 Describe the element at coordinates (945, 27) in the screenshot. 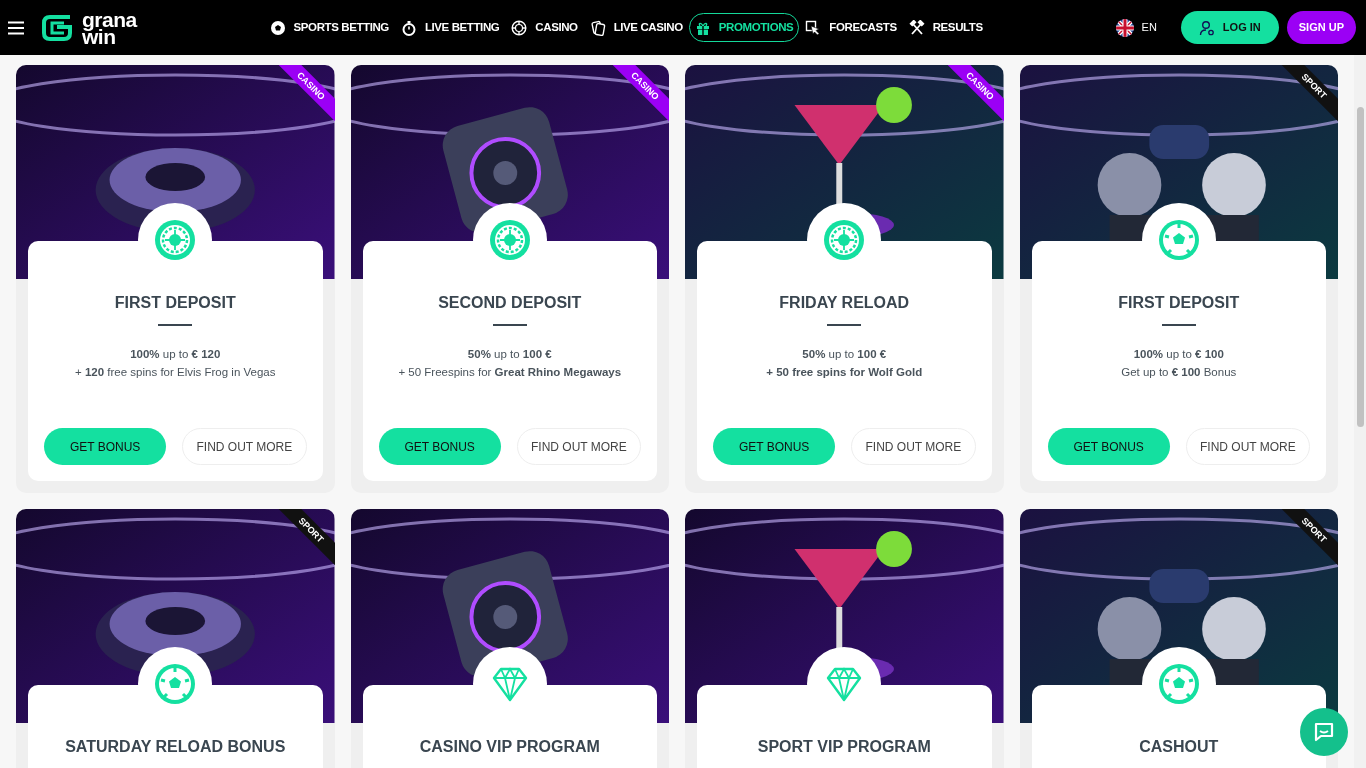

I see `nav-link: RESULTS` at that location.